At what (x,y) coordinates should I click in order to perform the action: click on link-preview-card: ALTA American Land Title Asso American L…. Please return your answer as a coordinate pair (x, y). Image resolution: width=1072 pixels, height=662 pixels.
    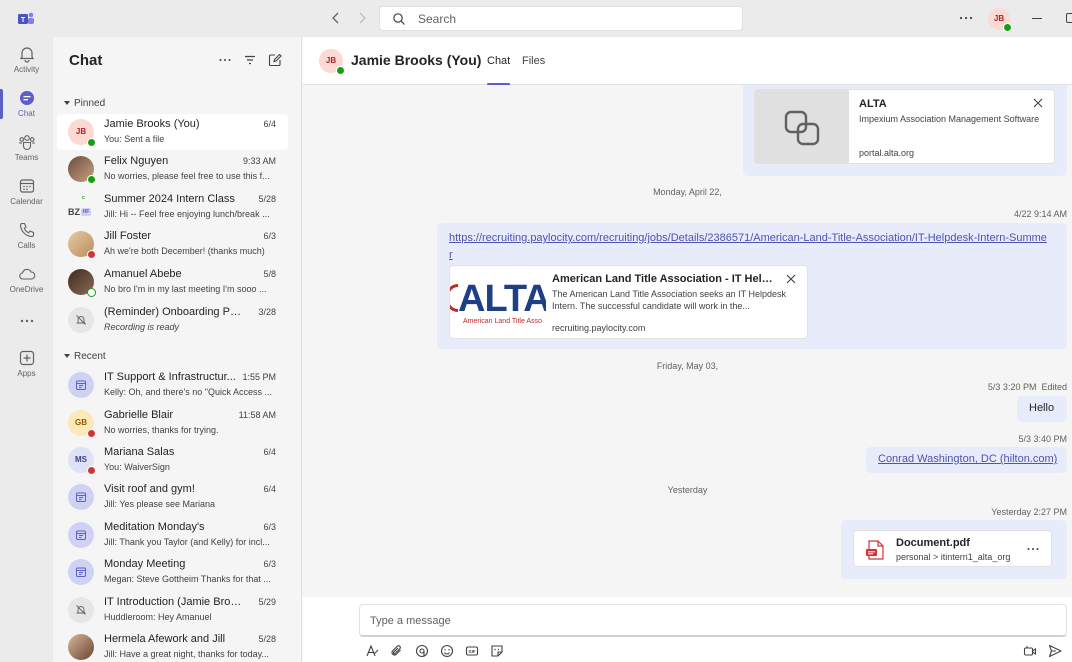
    Looking at the image, I should click on (628, 302).